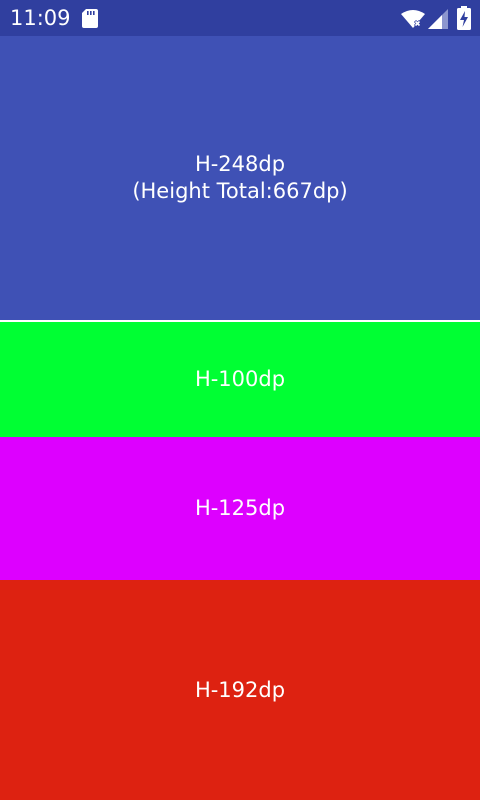 The height and width of the screenshot is (800, 480). Describe the element at coordinates (413, 19) in the screenshot. I see `wifi-icon` at that location.